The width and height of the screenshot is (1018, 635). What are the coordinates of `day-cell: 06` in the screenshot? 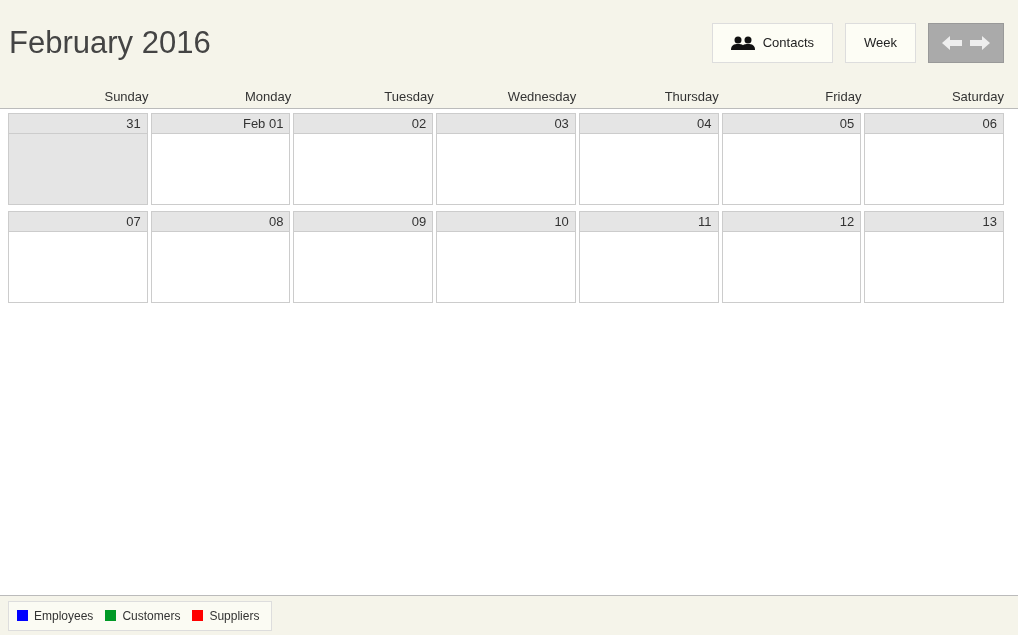 It's located at (934, 159).